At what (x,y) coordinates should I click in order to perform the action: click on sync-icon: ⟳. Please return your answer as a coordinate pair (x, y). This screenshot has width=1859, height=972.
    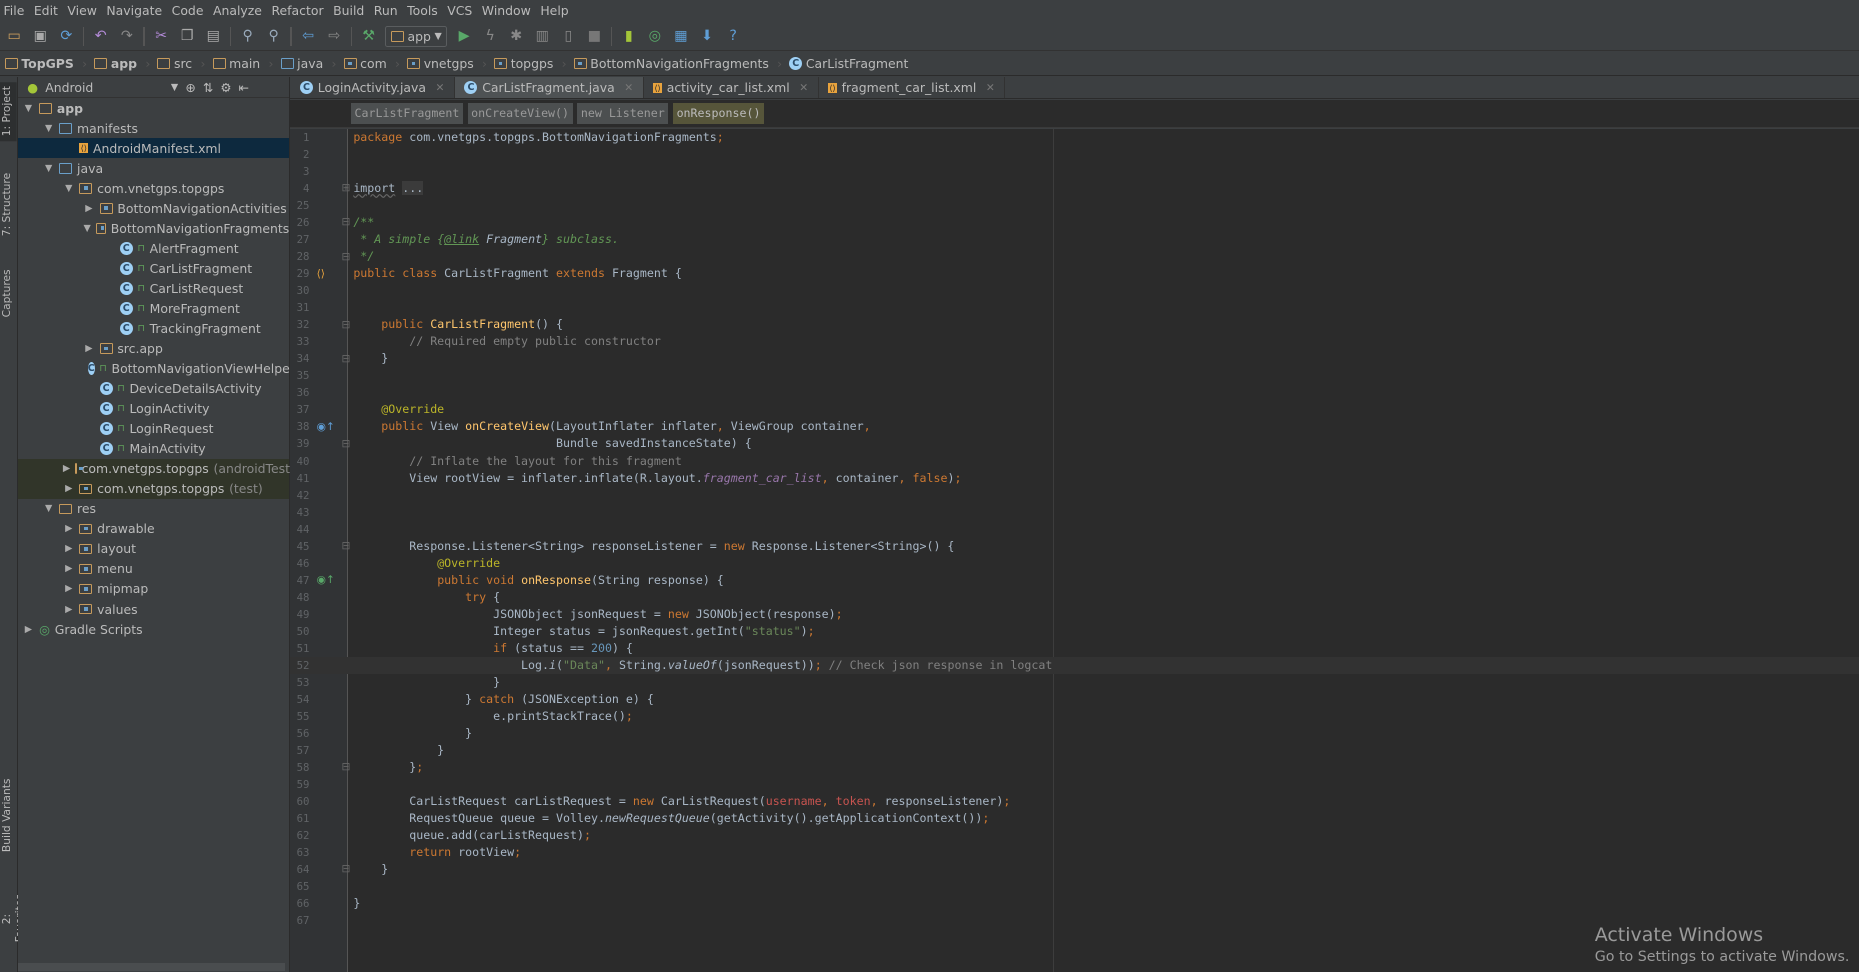
    Looking at the image, I should click on (66, 36).